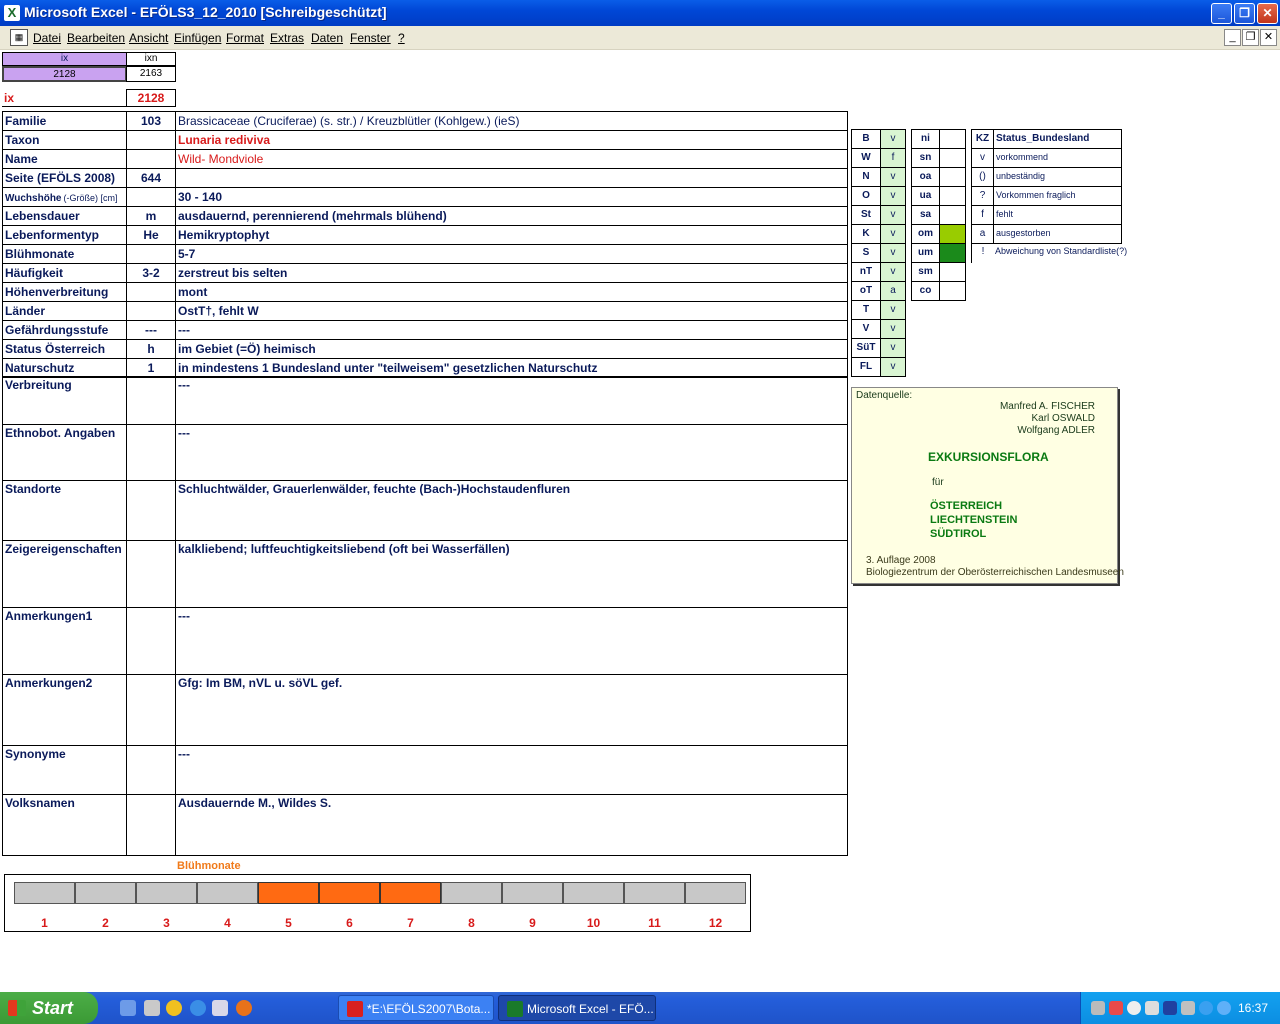 Image resolution: width=1280 pixels, height=1024 pixels. Describe the element at coordinates (511, 825) in the screenshot. I see `big-row-value: Ausdauernde M., Wildes S.` at that location.